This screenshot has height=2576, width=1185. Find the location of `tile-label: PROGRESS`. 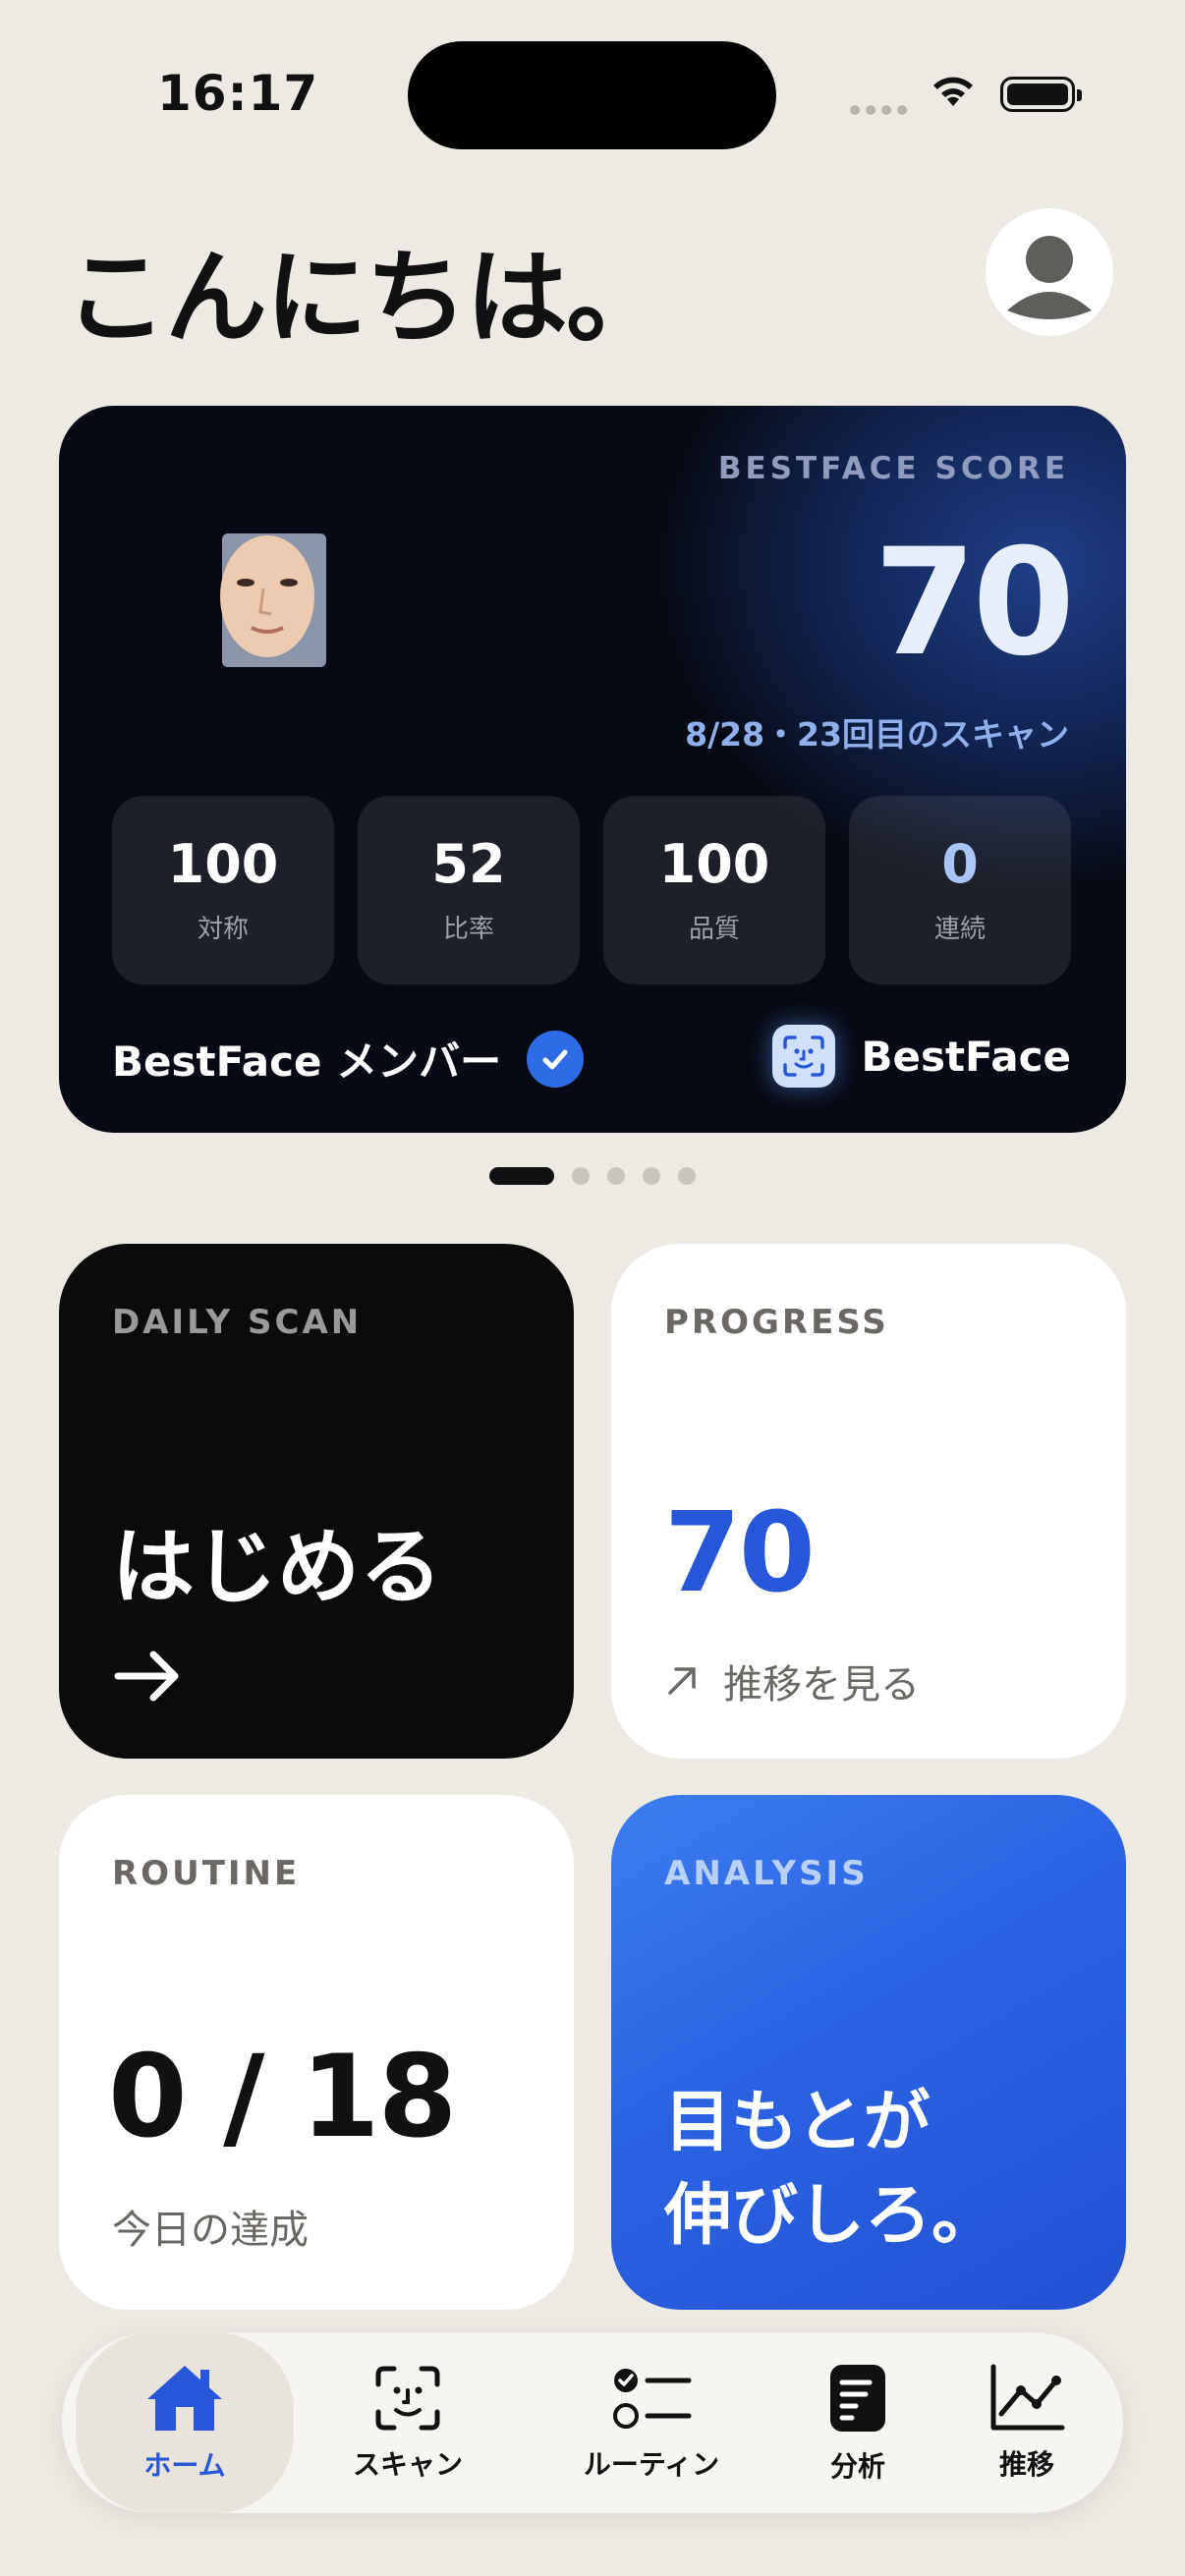

tile-label: PROGRESS is located at coordinates (777, 1322).